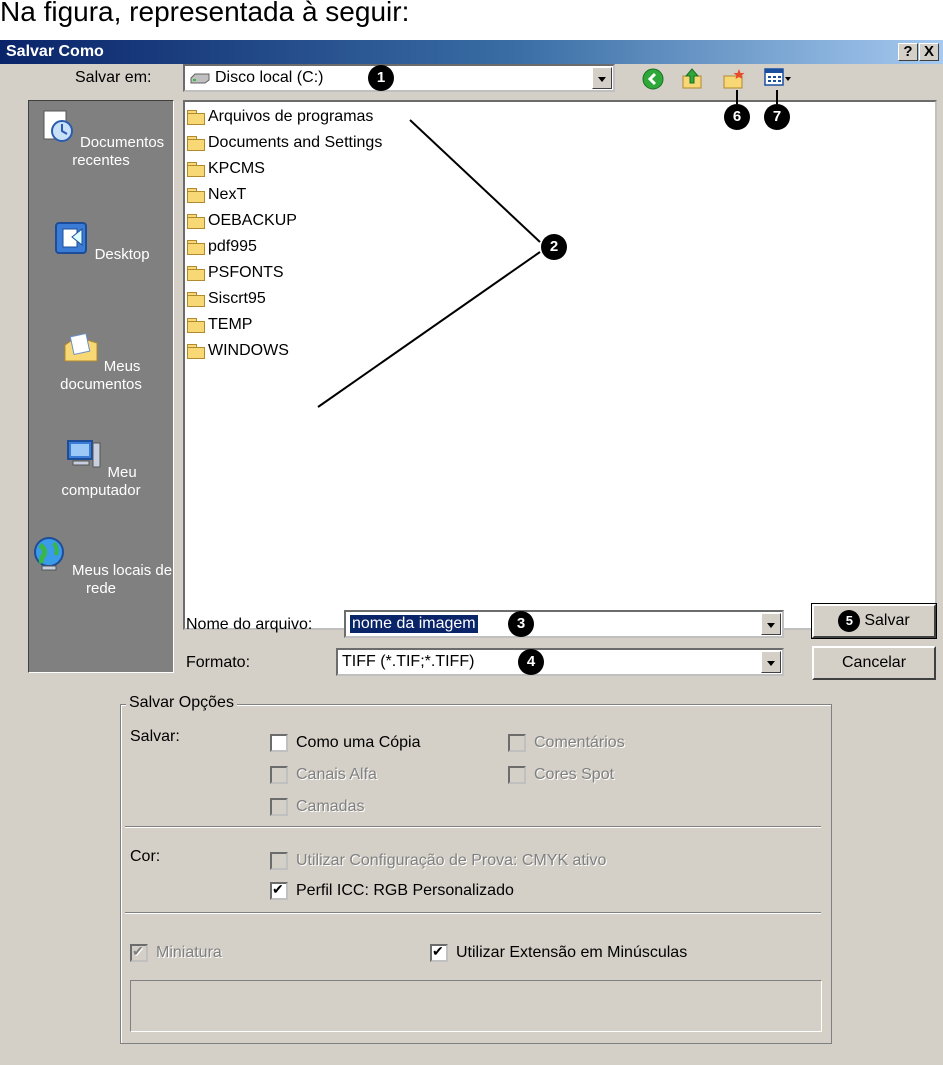  What do you see at coordinates (345, 745) in the screenshot?
I see `as-copy-checkbox: Como uma Cópia` at bounding box center [345, 745].